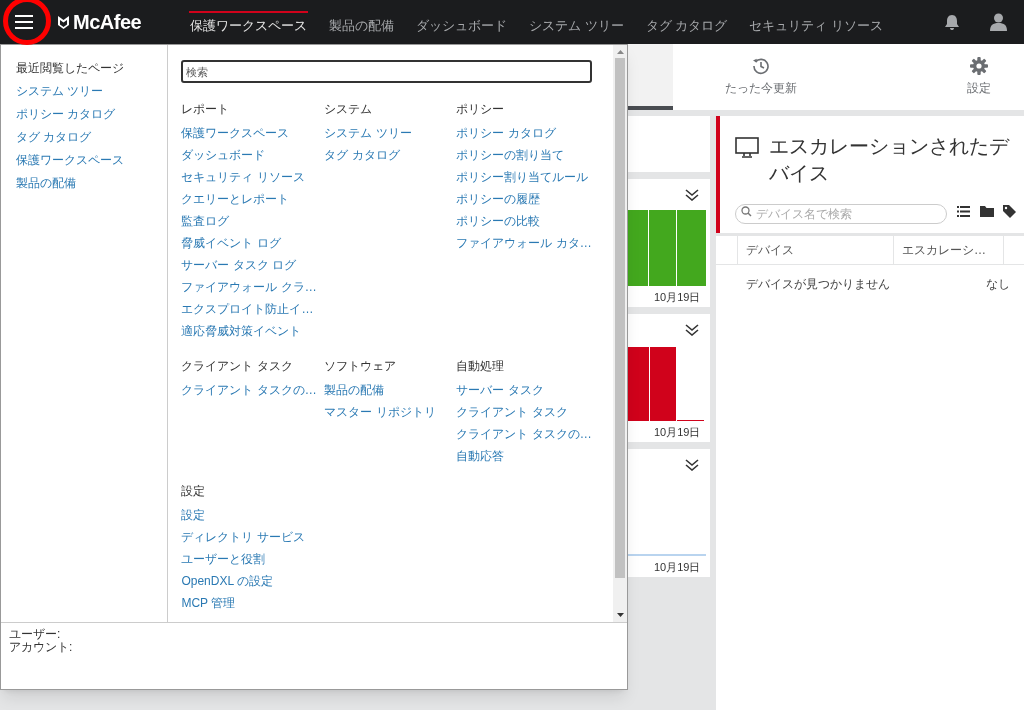 This screenshot has width=1024, height=710. What do you see at coordinates (620, 52) in the screenshot?
I see `scroll-up-icon` at bounding box center [620, 52].